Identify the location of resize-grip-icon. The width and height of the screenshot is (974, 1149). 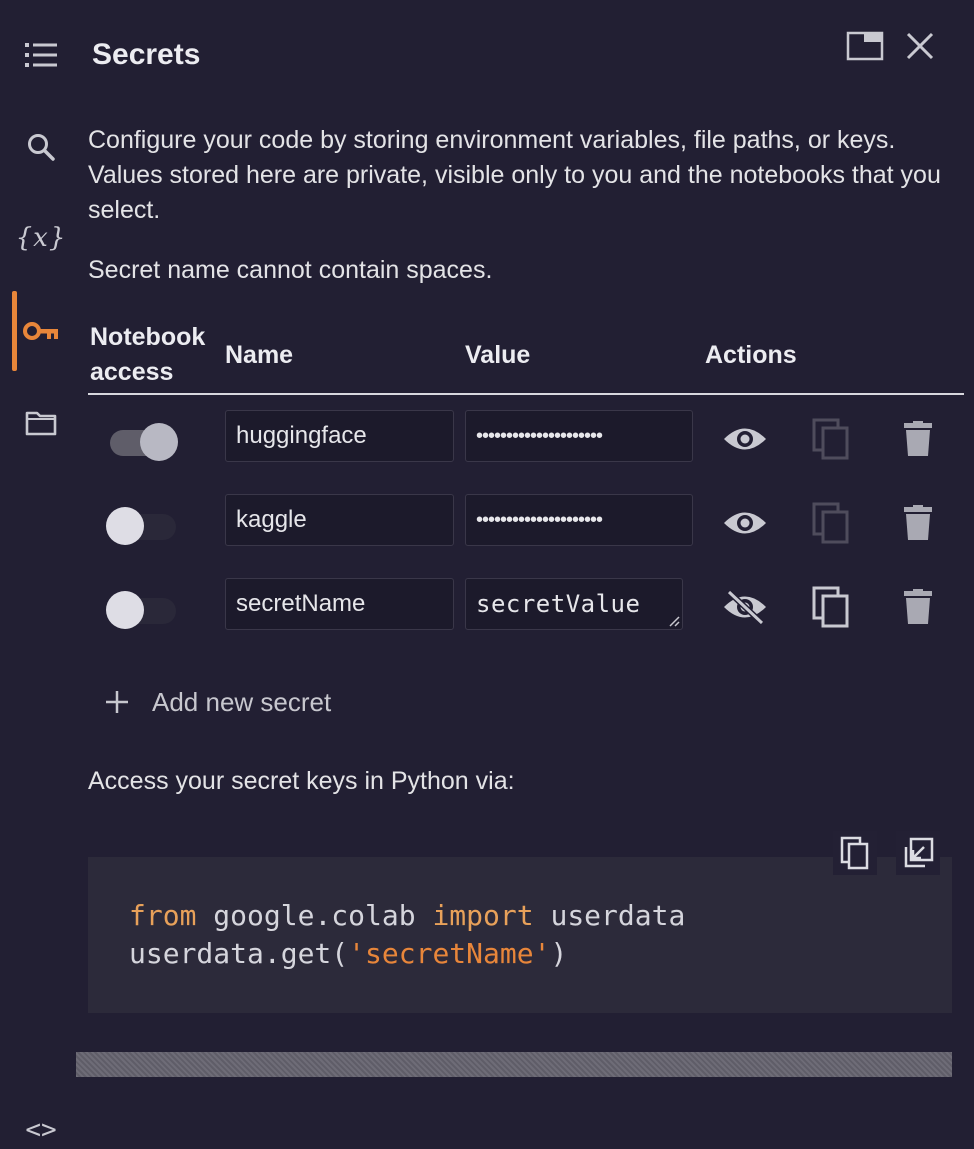
(674, 621).